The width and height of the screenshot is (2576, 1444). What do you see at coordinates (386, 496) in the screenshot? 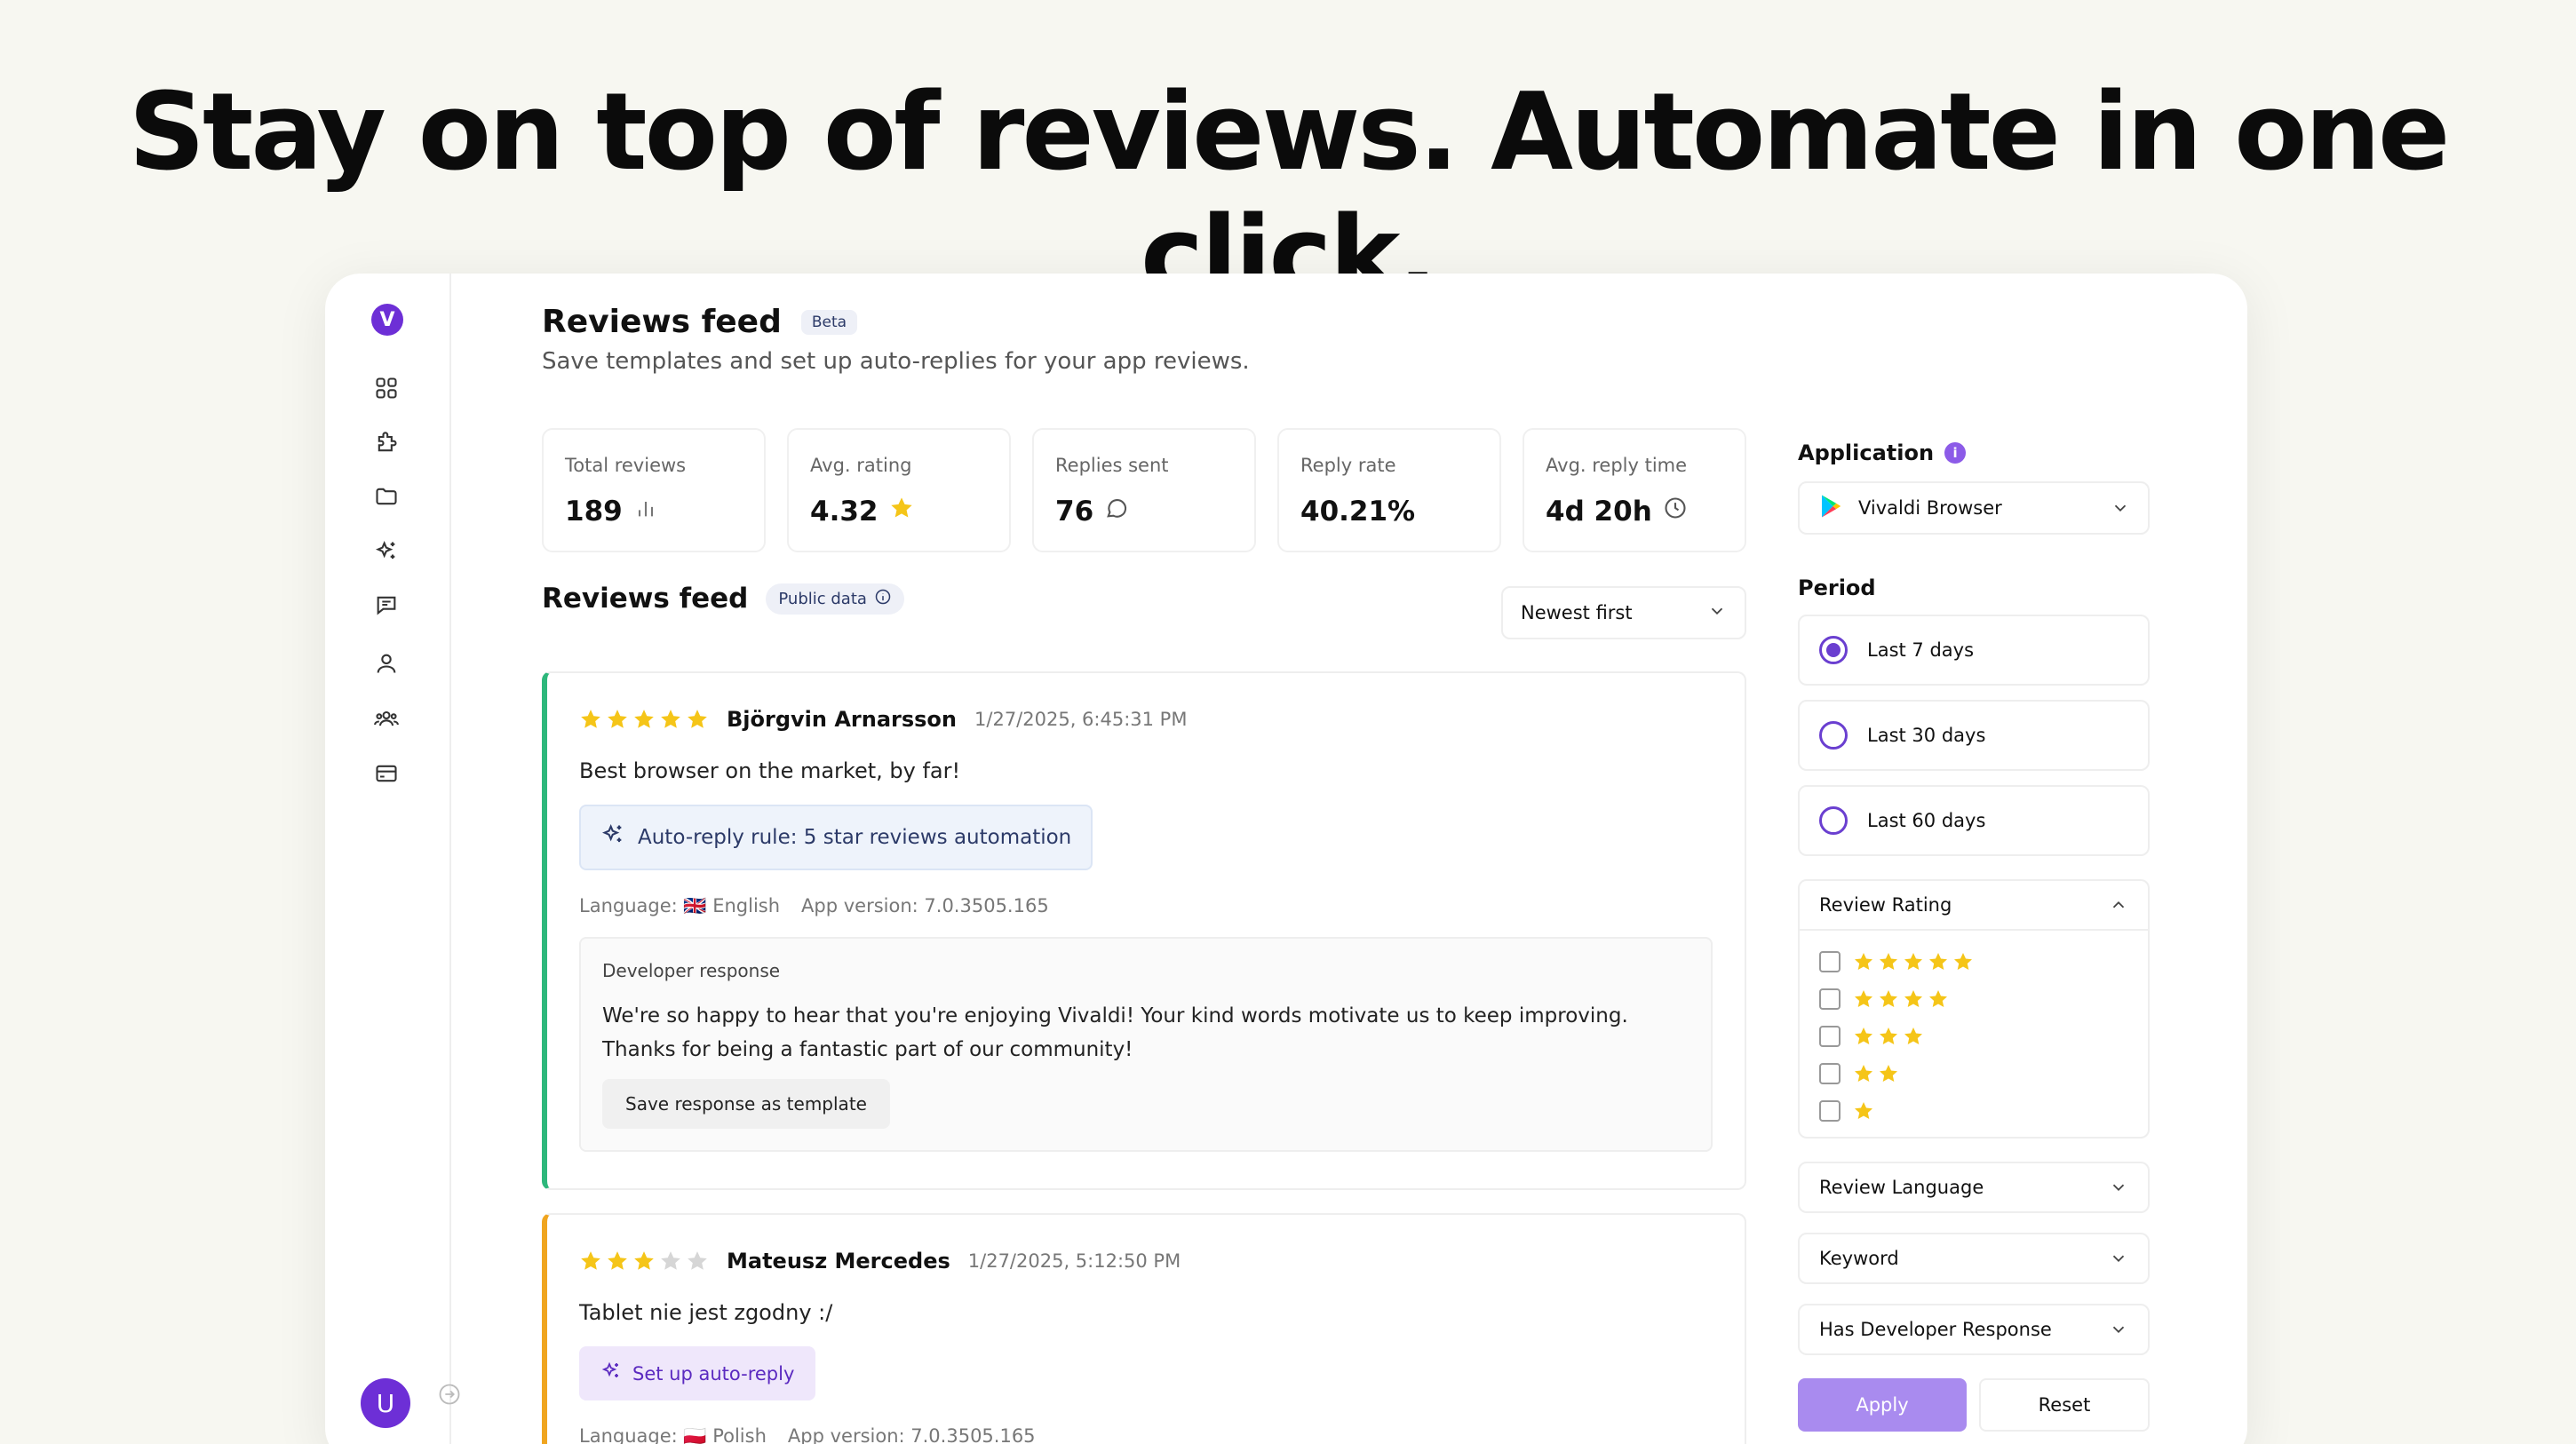
I see `folder-icon` at bounding box center [386, 496].